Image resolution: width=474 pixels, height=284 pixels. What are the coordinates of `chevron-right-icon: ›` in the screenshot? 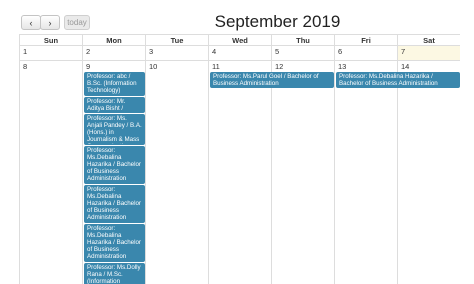 It's located at (50, 23).